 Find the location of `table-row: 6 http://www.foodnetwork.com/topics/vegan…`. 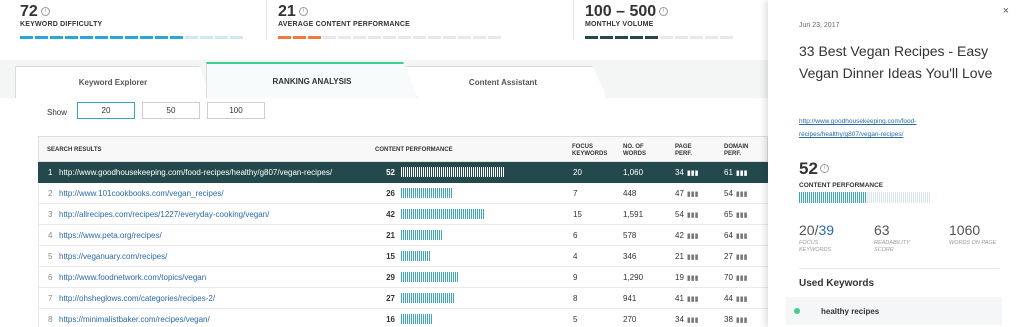

table-row: 6 http://www.foodnetwork.com/topics/vegan… is located at coordinates (403, 277).